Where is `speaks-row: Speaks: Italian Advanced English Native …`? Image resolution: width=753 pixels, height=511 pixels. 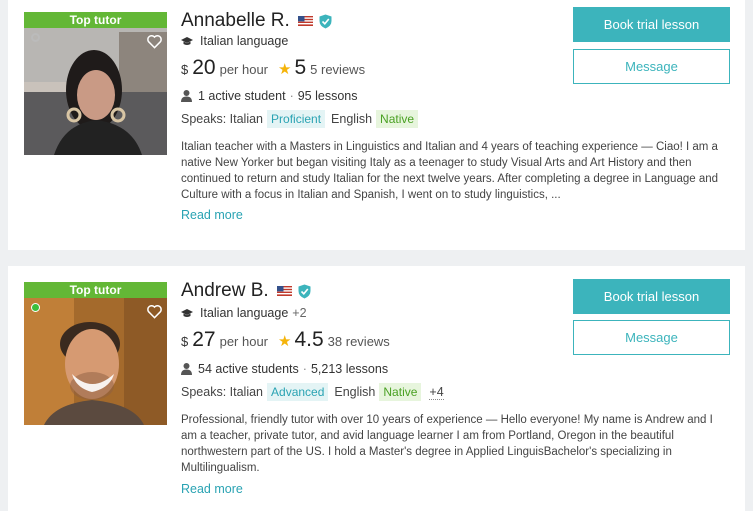 speaks-row: Speaks: Italian Advanced English Native … is located at coordinates (312, 392).